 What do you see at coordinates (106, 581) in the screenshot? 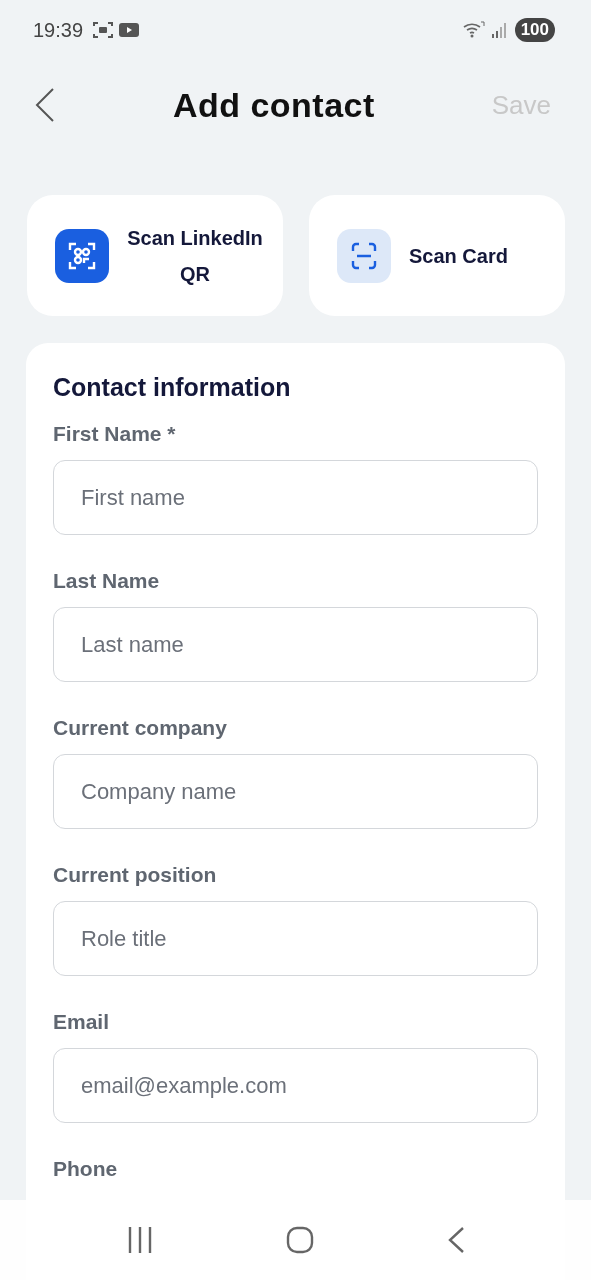
I see `field-label: Last Name` at bounding box center [106, 581].